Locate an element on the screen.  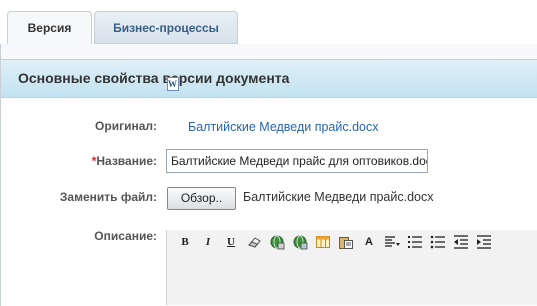
browse-button: Обзор.. is located at coordinates (201, 198).